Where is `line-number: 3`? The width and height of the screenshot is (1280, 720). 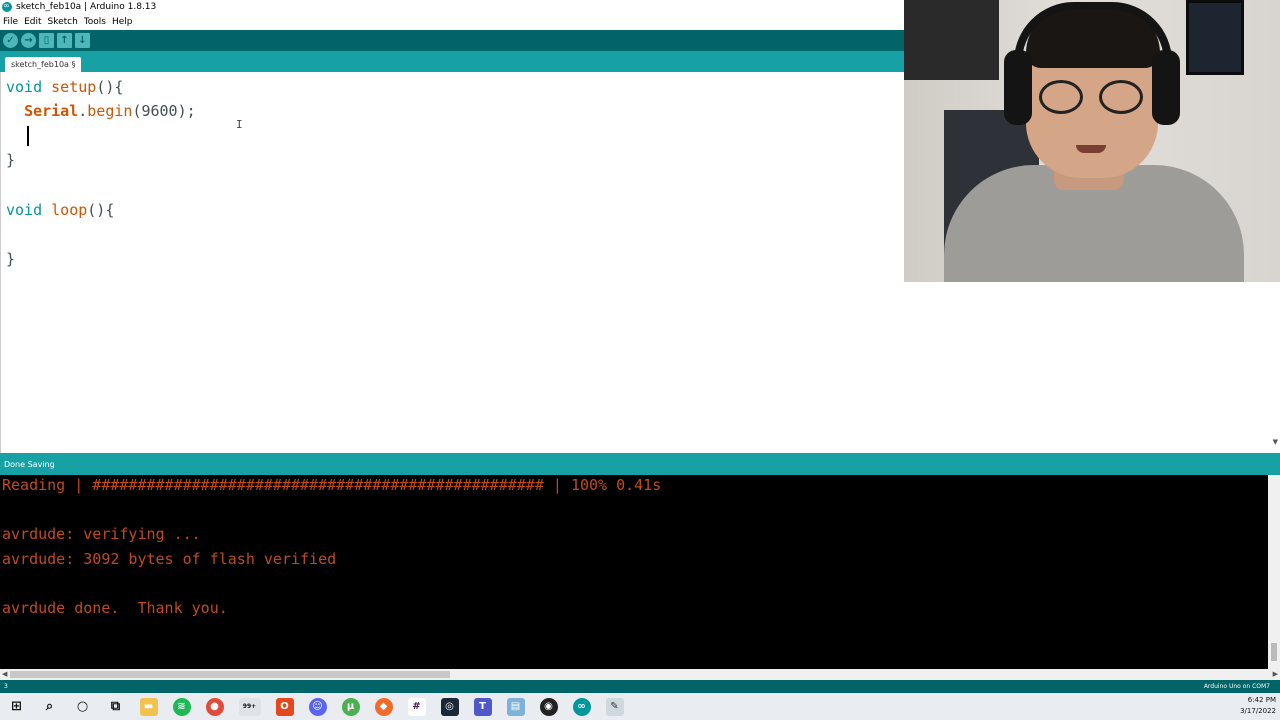 line-number: 3 is located at coordinates (6, 686).